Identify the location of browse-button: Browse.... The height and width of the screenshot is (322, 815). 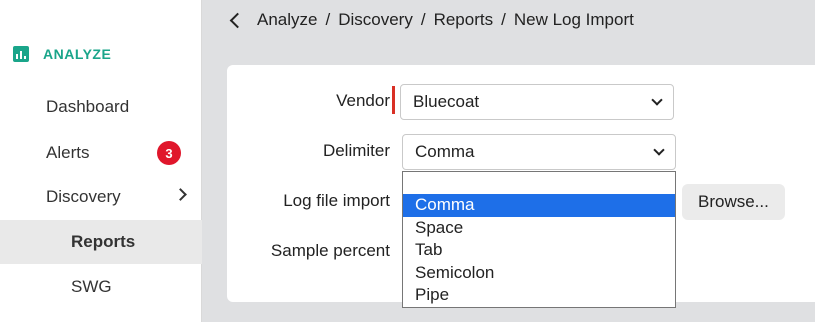
(733, 202).